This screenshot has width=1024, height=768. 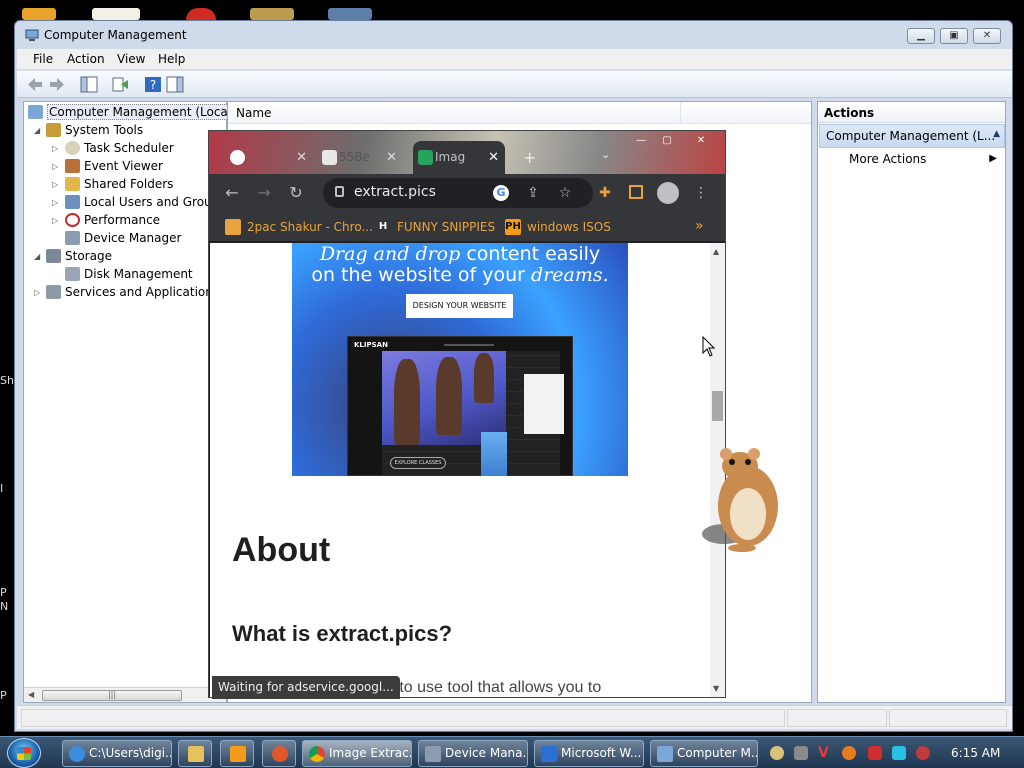 I want to click on scroll-up-icon: ▲, so click(x=716, y=251).